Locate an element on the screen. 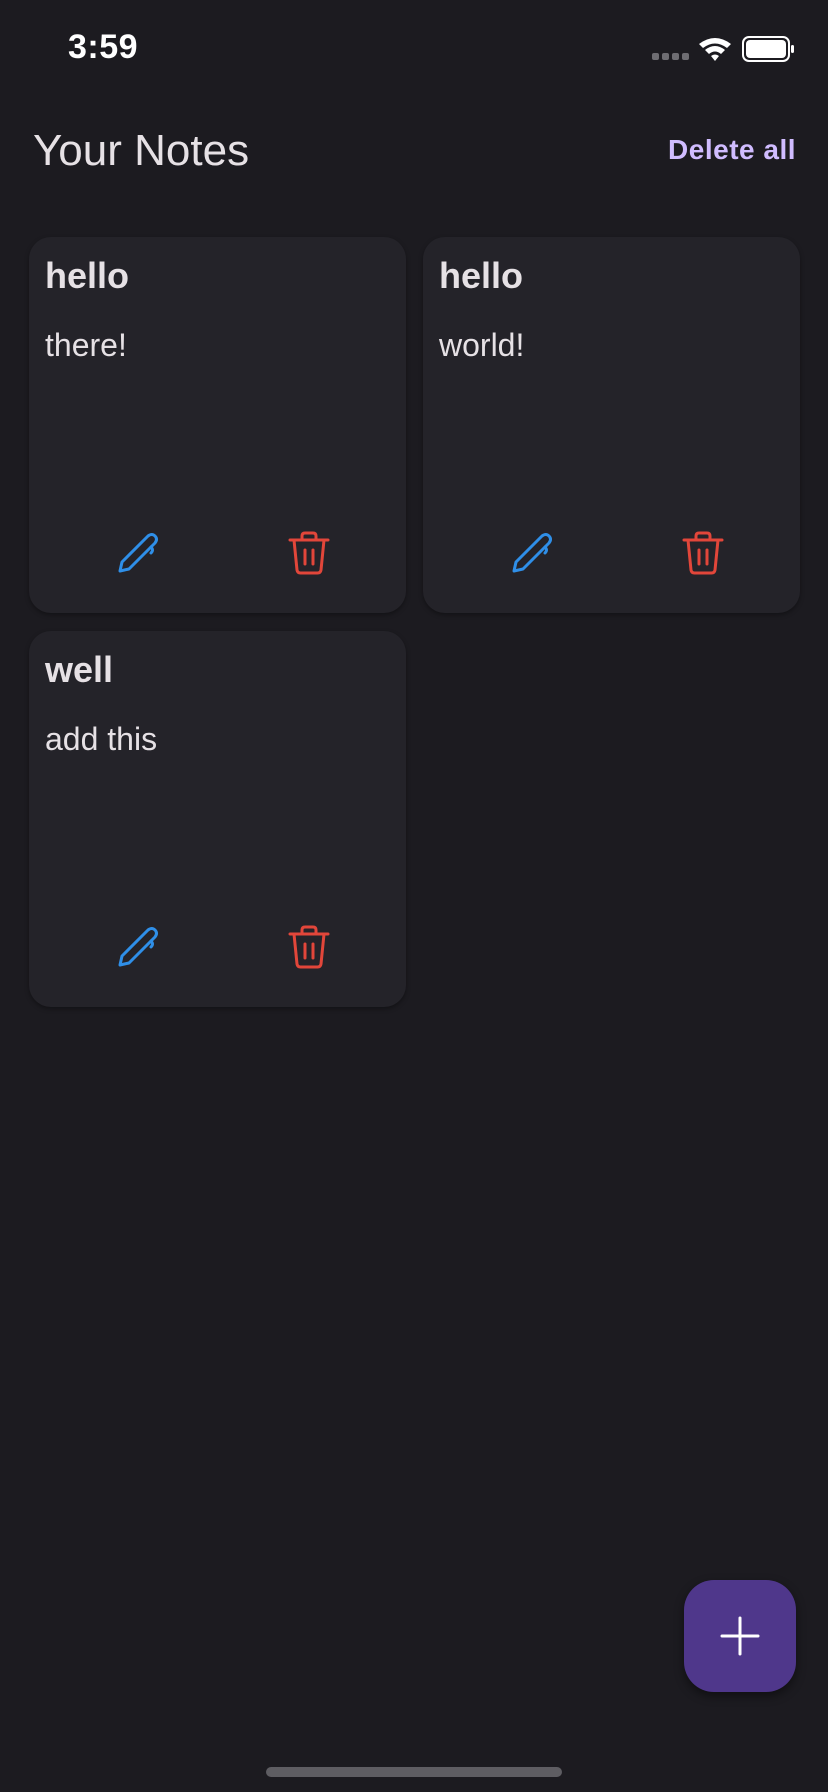  battery-icon is located at coordinates (768, 49).